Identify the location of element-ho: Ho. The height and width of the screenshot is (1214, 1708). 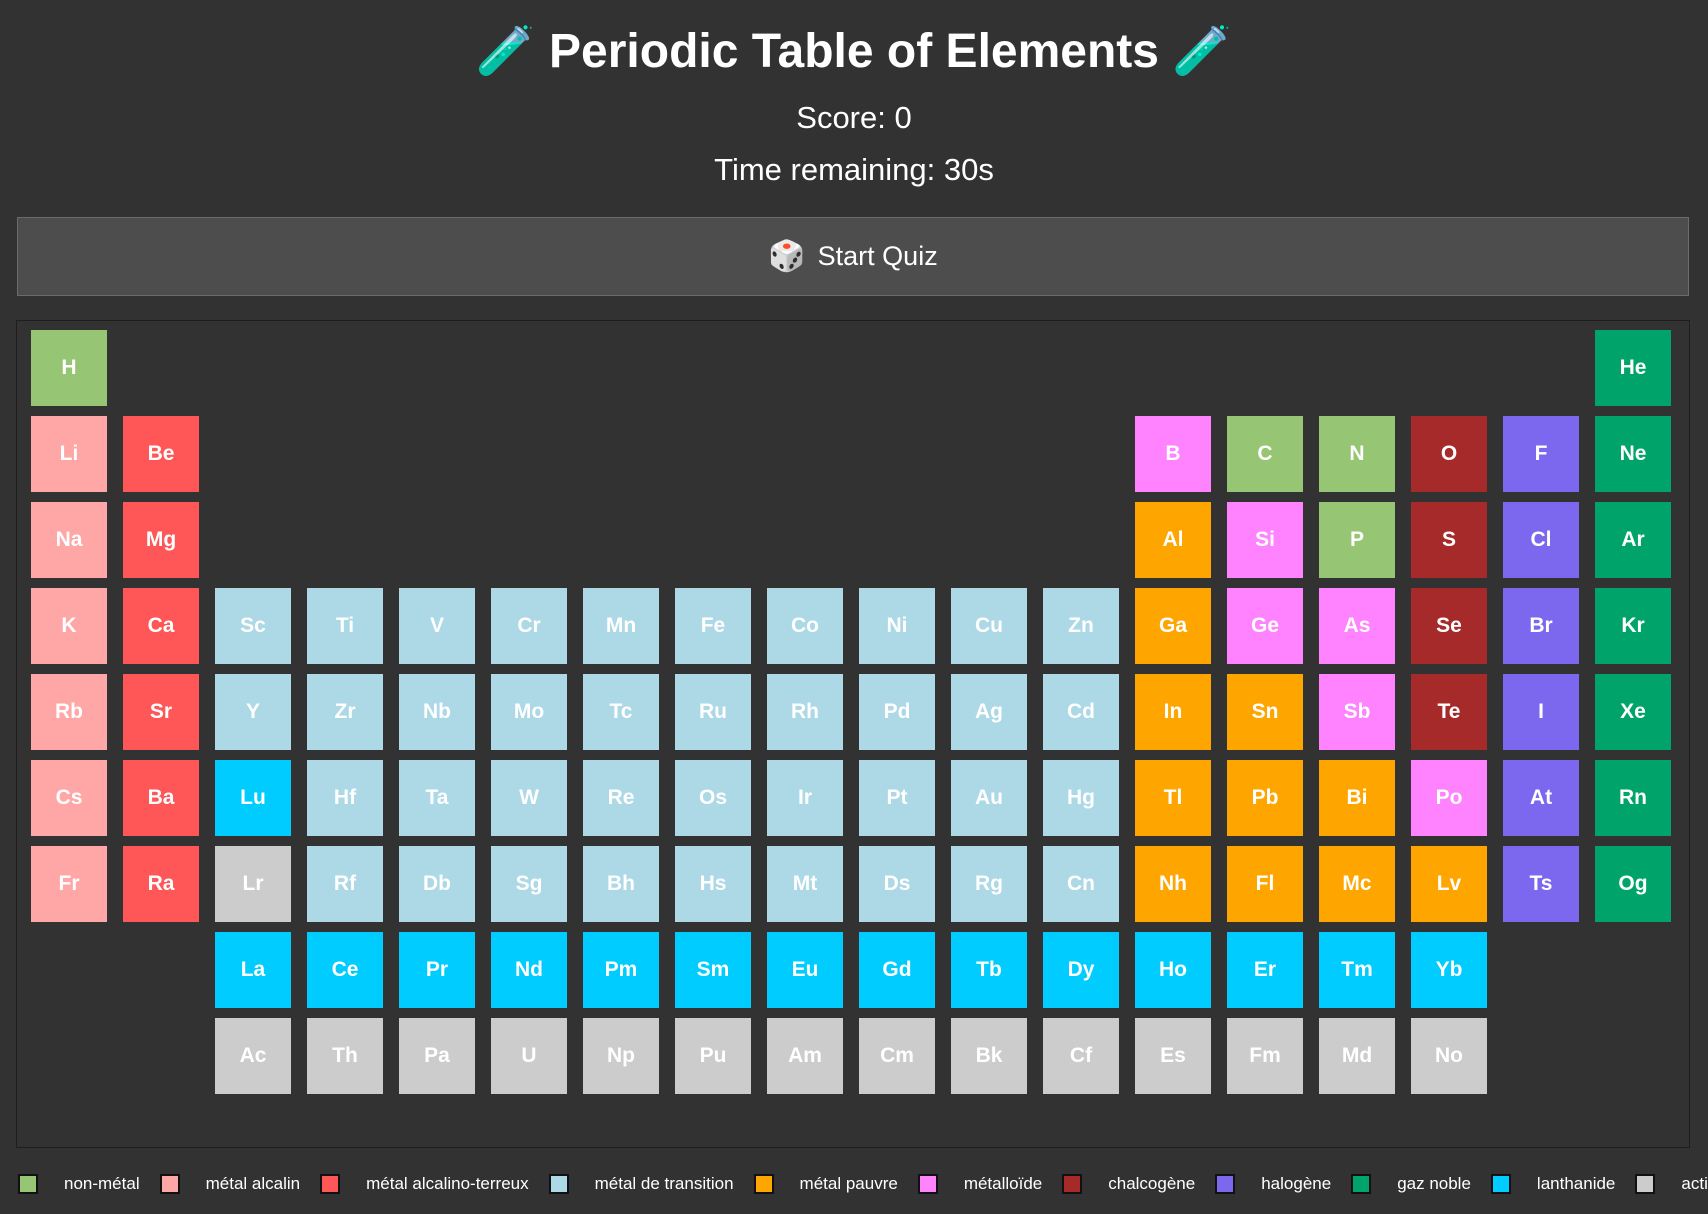
(1173, 970).